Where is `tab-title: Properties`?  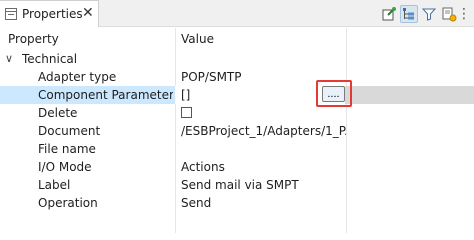
tab-title: Properties is located at coordinates (52, 14).